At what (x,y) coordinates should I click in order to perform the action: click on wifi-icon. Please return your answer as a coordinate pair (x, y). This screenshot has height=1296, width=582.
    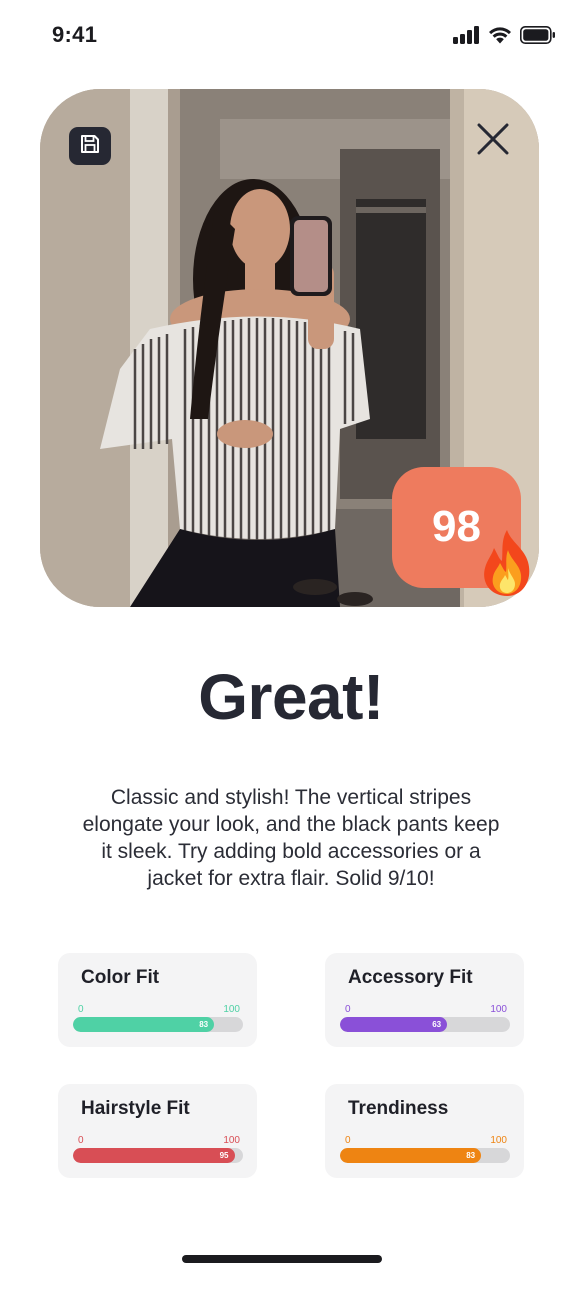
    Looking at the image, I should click on (500, 37).